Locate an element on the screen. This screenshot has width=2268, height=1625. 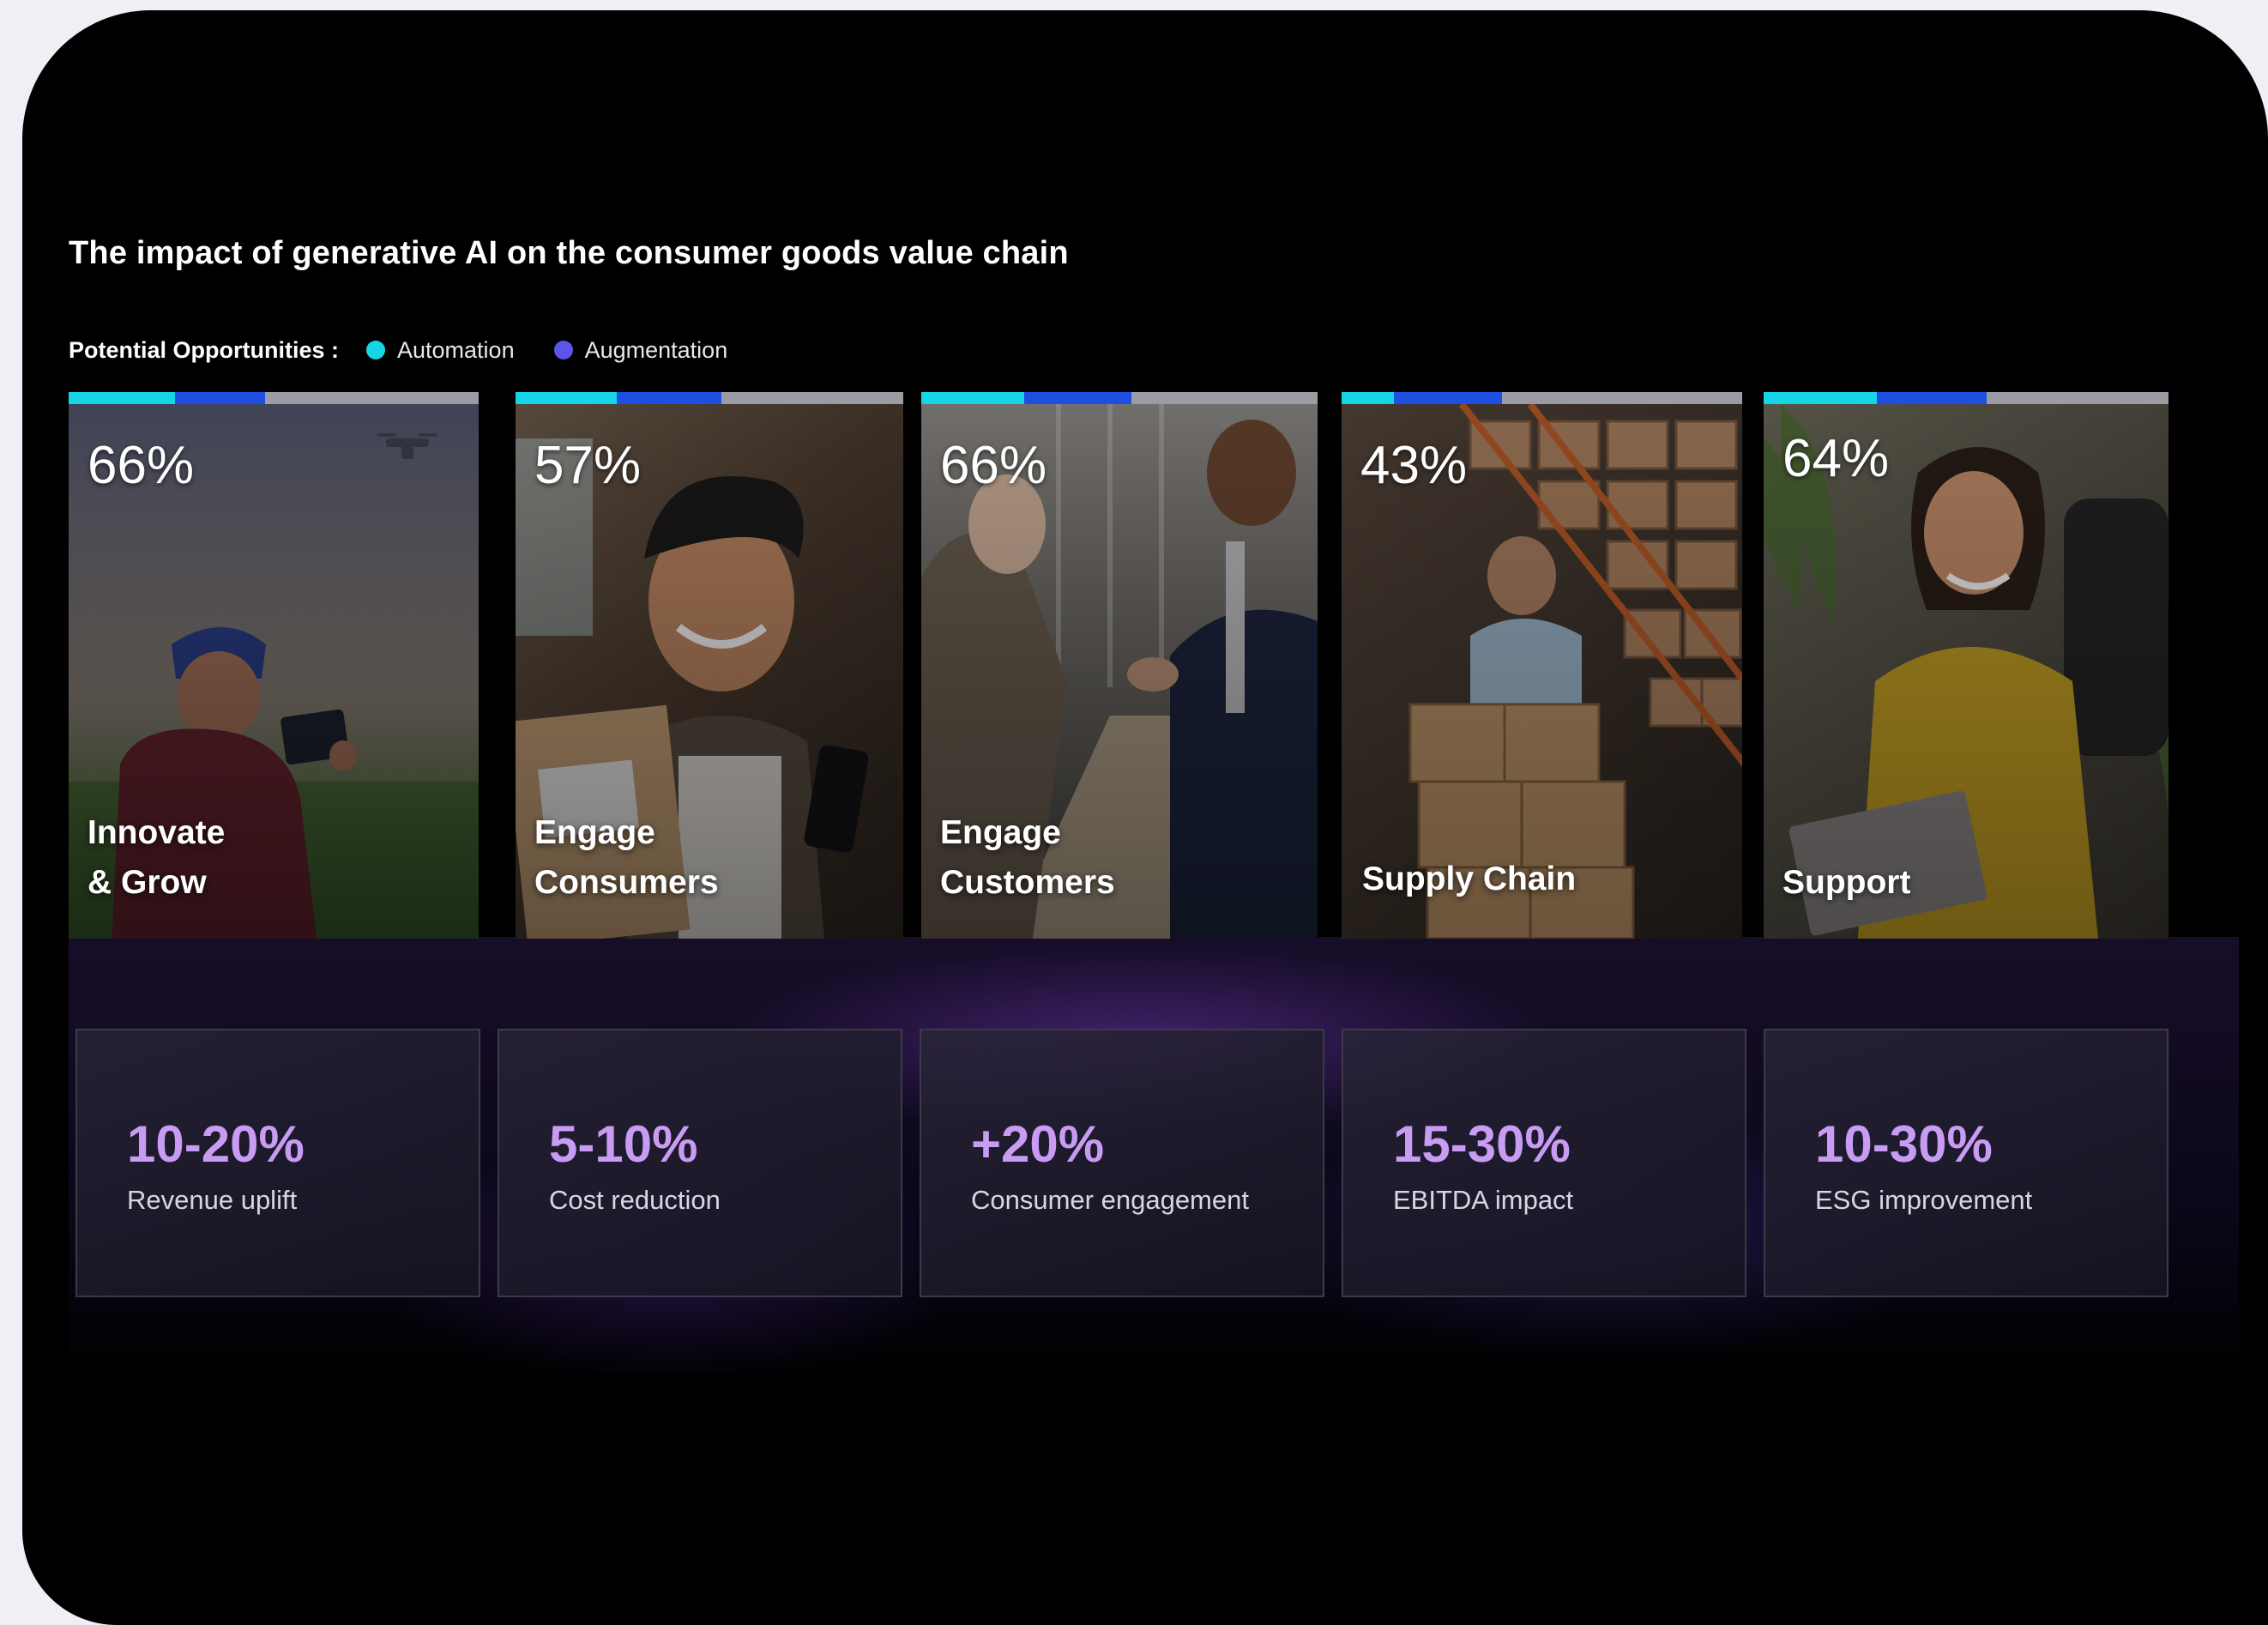
card-label-line1: Innovate is located at coordinates (157, 833).